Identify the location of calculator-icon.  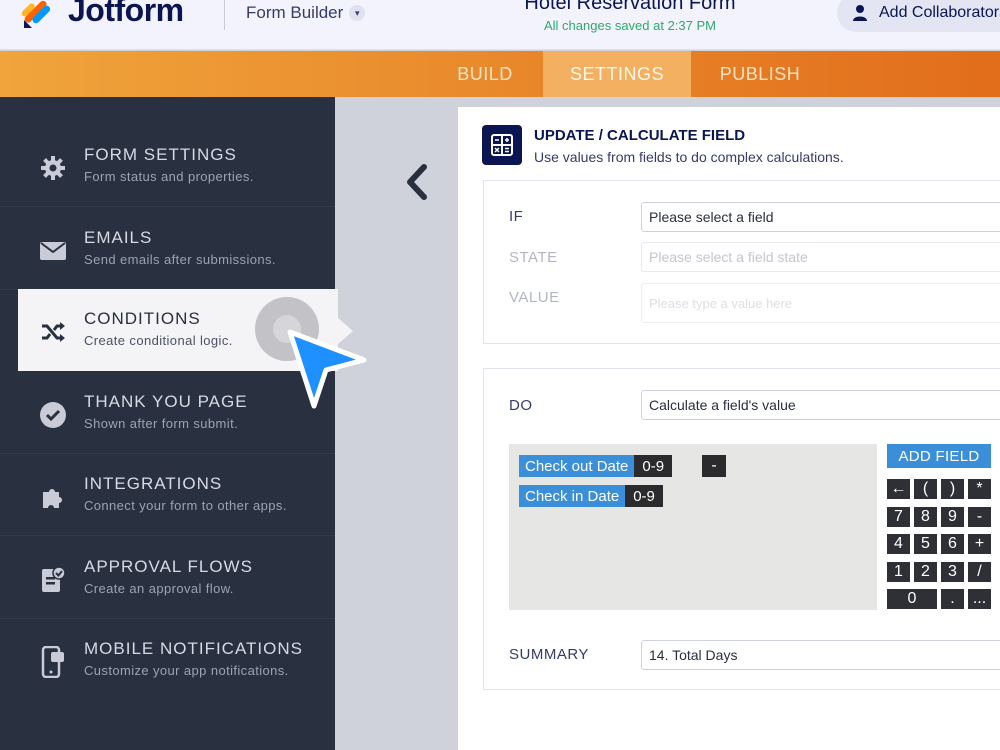
(502, 145).